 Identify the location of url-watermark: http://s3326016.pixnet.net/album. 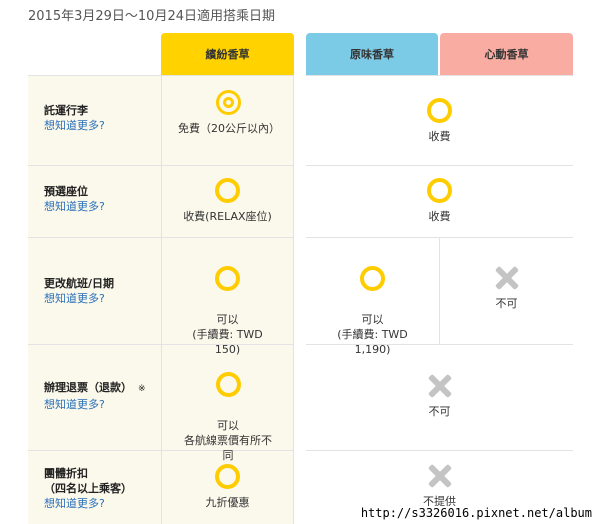
(476, 513).